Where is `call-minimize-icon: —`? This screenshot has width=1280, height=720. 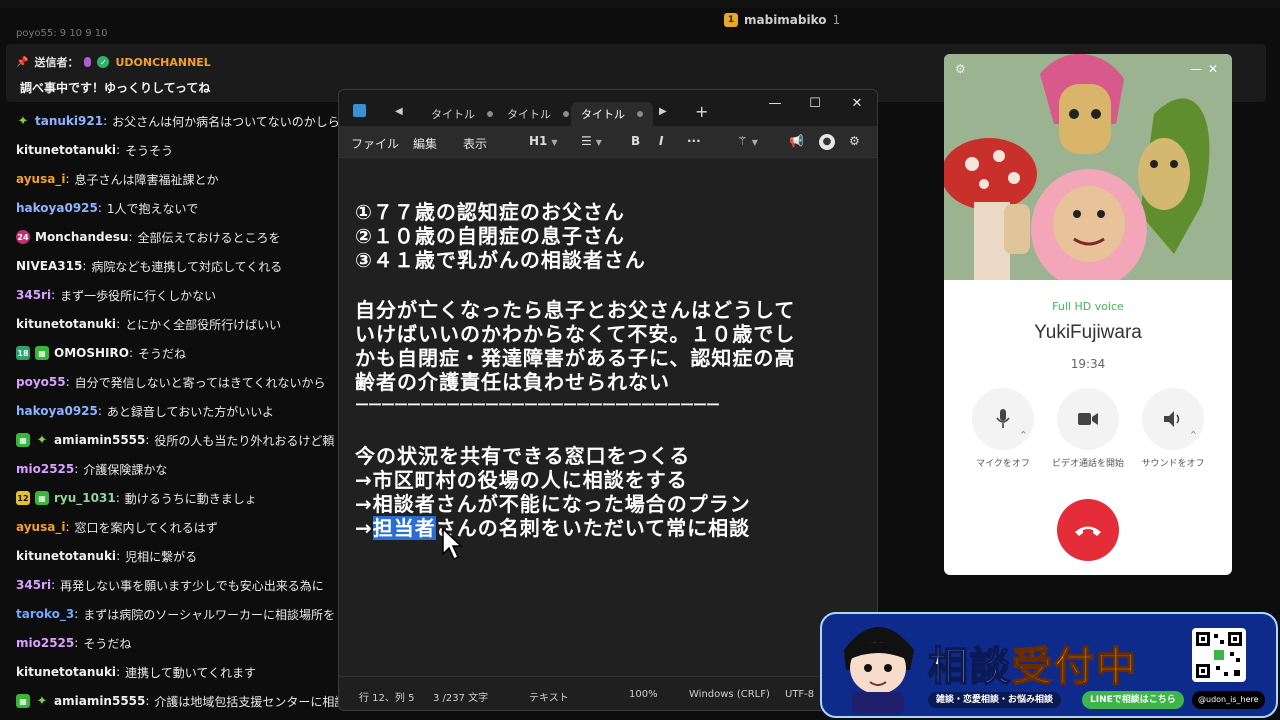 call-minimize-icon: — is located at coordinates (1196, 69).